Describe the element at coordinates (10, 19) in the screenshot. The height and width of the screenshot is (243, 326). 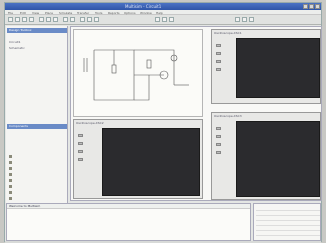
I see `new-icon` at that location.